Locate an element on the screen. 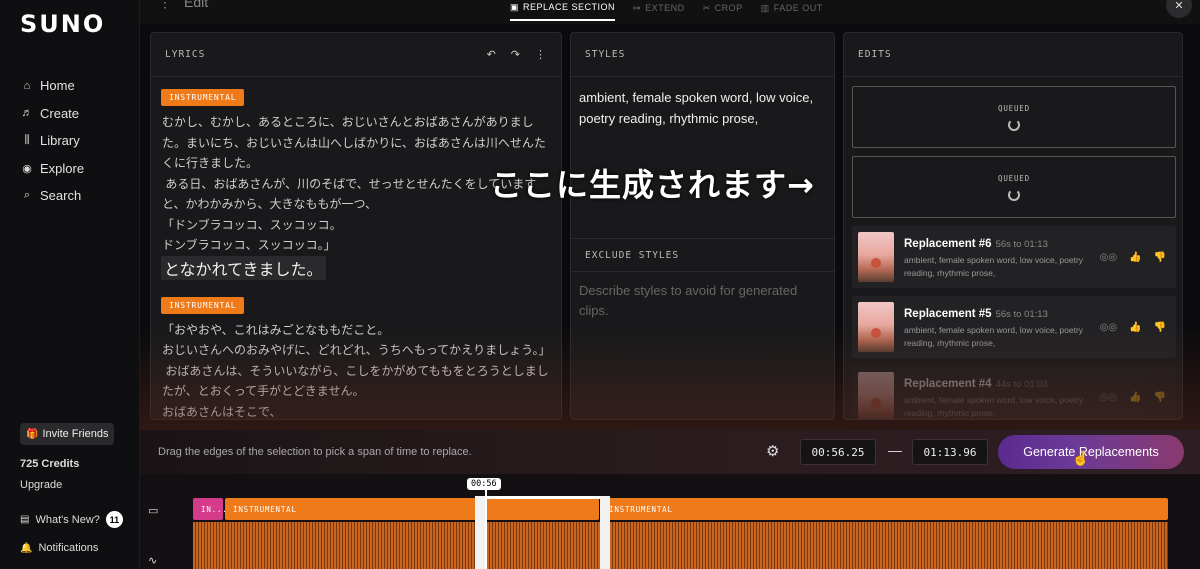 The image size is (1200, 569). edits-header: EDITS is located at coordinates (1013, 55).